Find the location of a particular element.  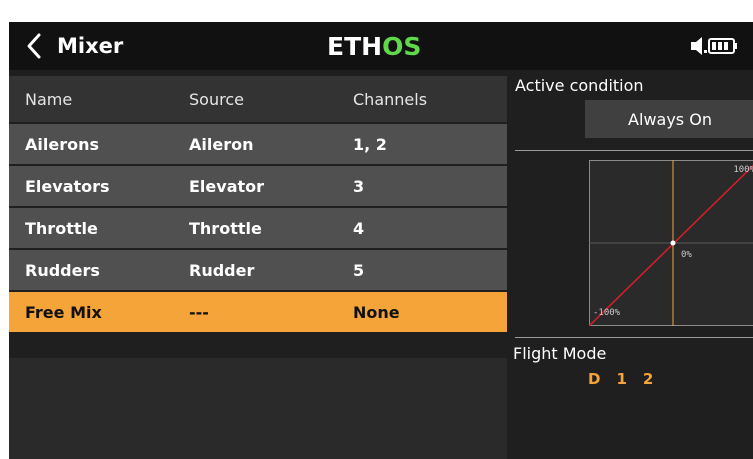

table-row-ailerons: Ailerons Aileron 1, 2 is located at coordinates (258, 144).